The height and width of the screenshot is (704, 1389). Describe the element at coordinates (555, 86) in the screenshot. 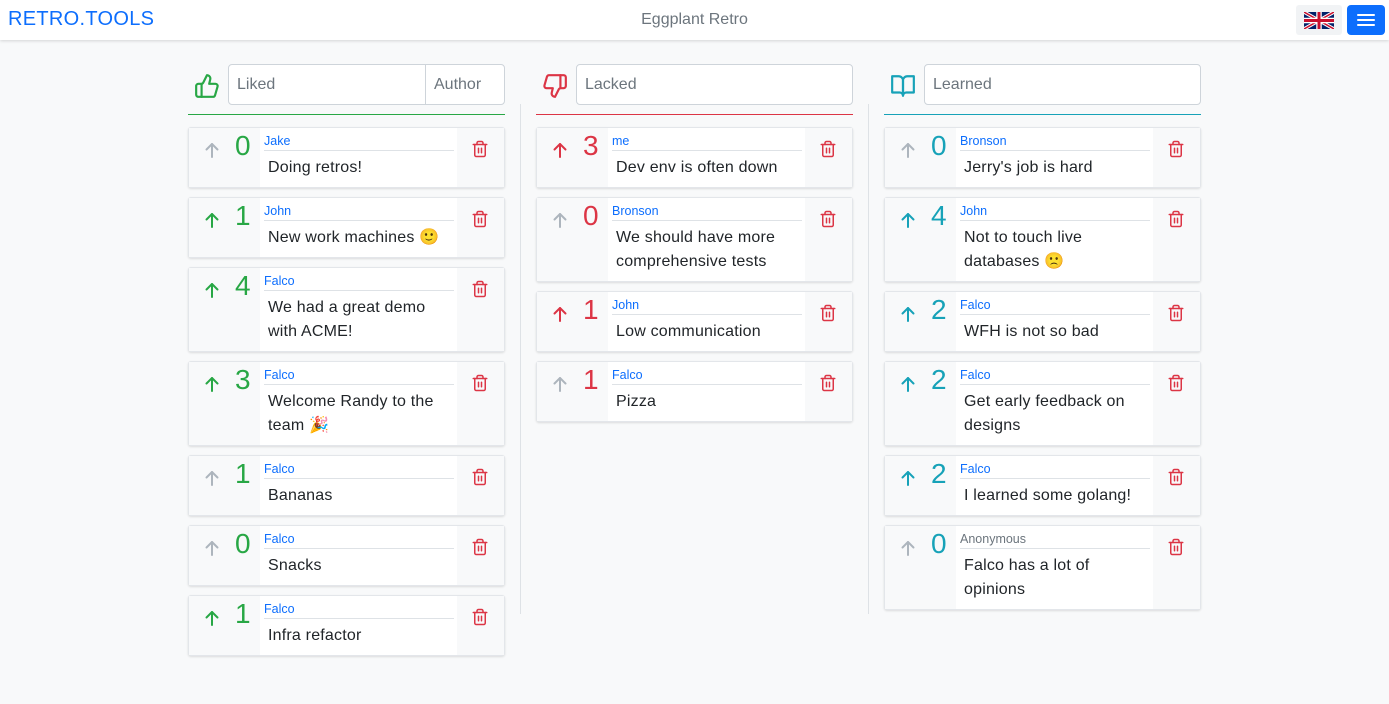

I see `thumbs-down-icon` at that location.